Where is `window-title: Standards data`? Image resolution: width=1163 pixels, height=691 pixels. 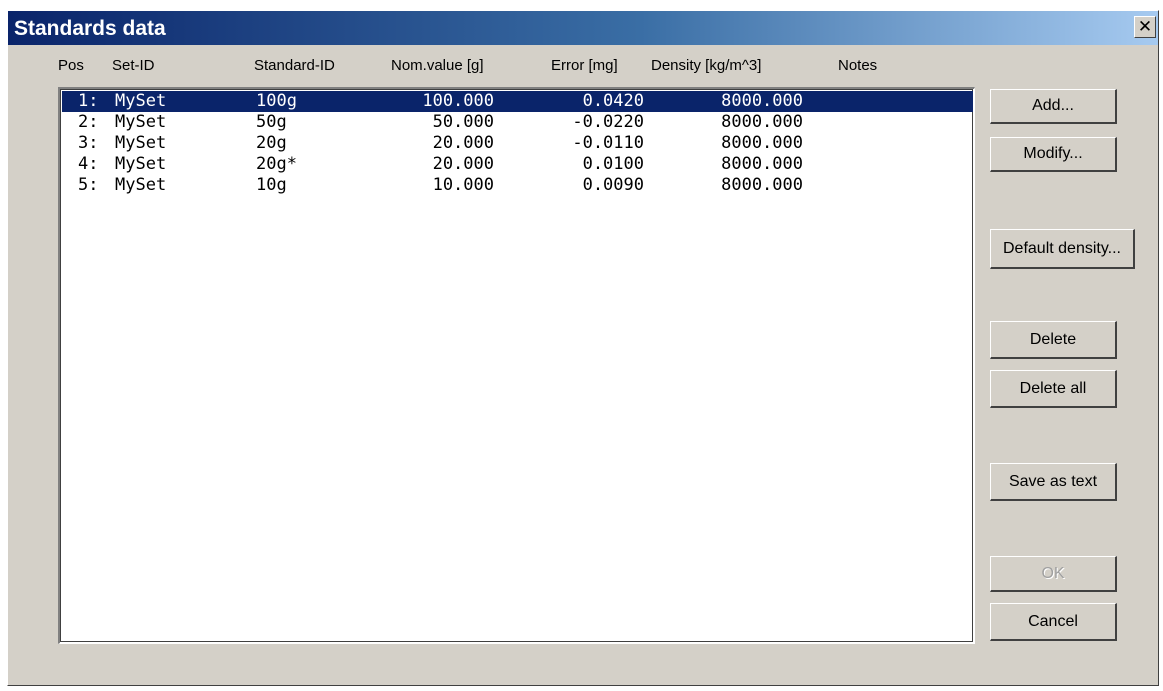 window-title: Standards data is located at coordinates (90, 28).